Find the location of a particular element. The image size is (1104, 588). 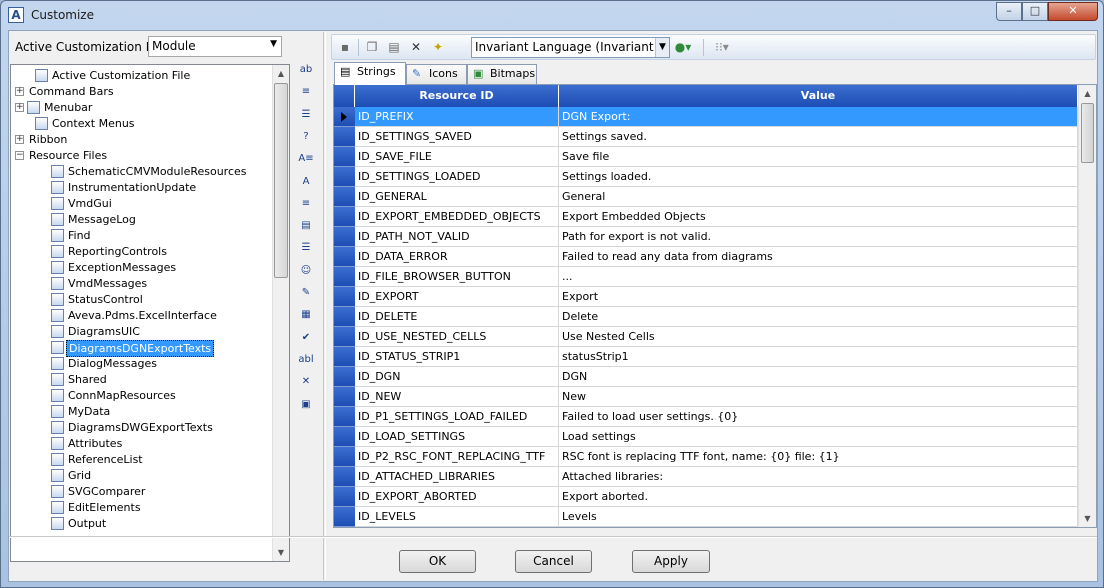

tab-strings: ▤ Strings is located at coordinates (370, 73).